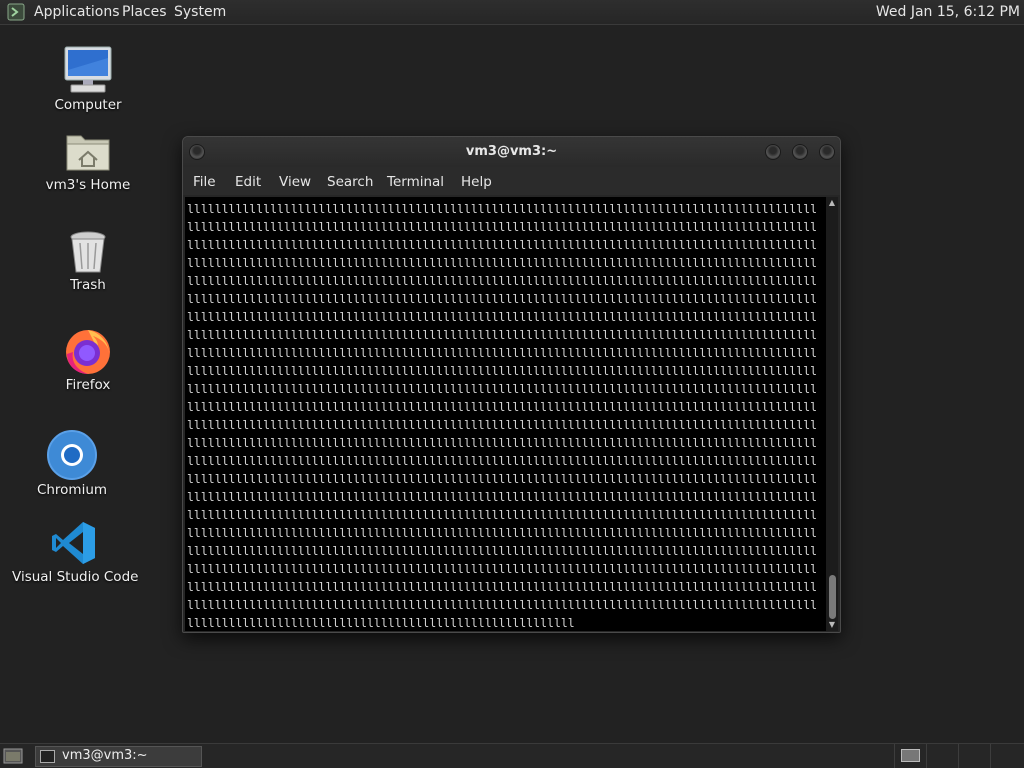  What do you see at coordinates (511, 181) in the screenshot?
I see `window-menubar: File Edit View Search Terminal Help` at bounding box center [511, 181].